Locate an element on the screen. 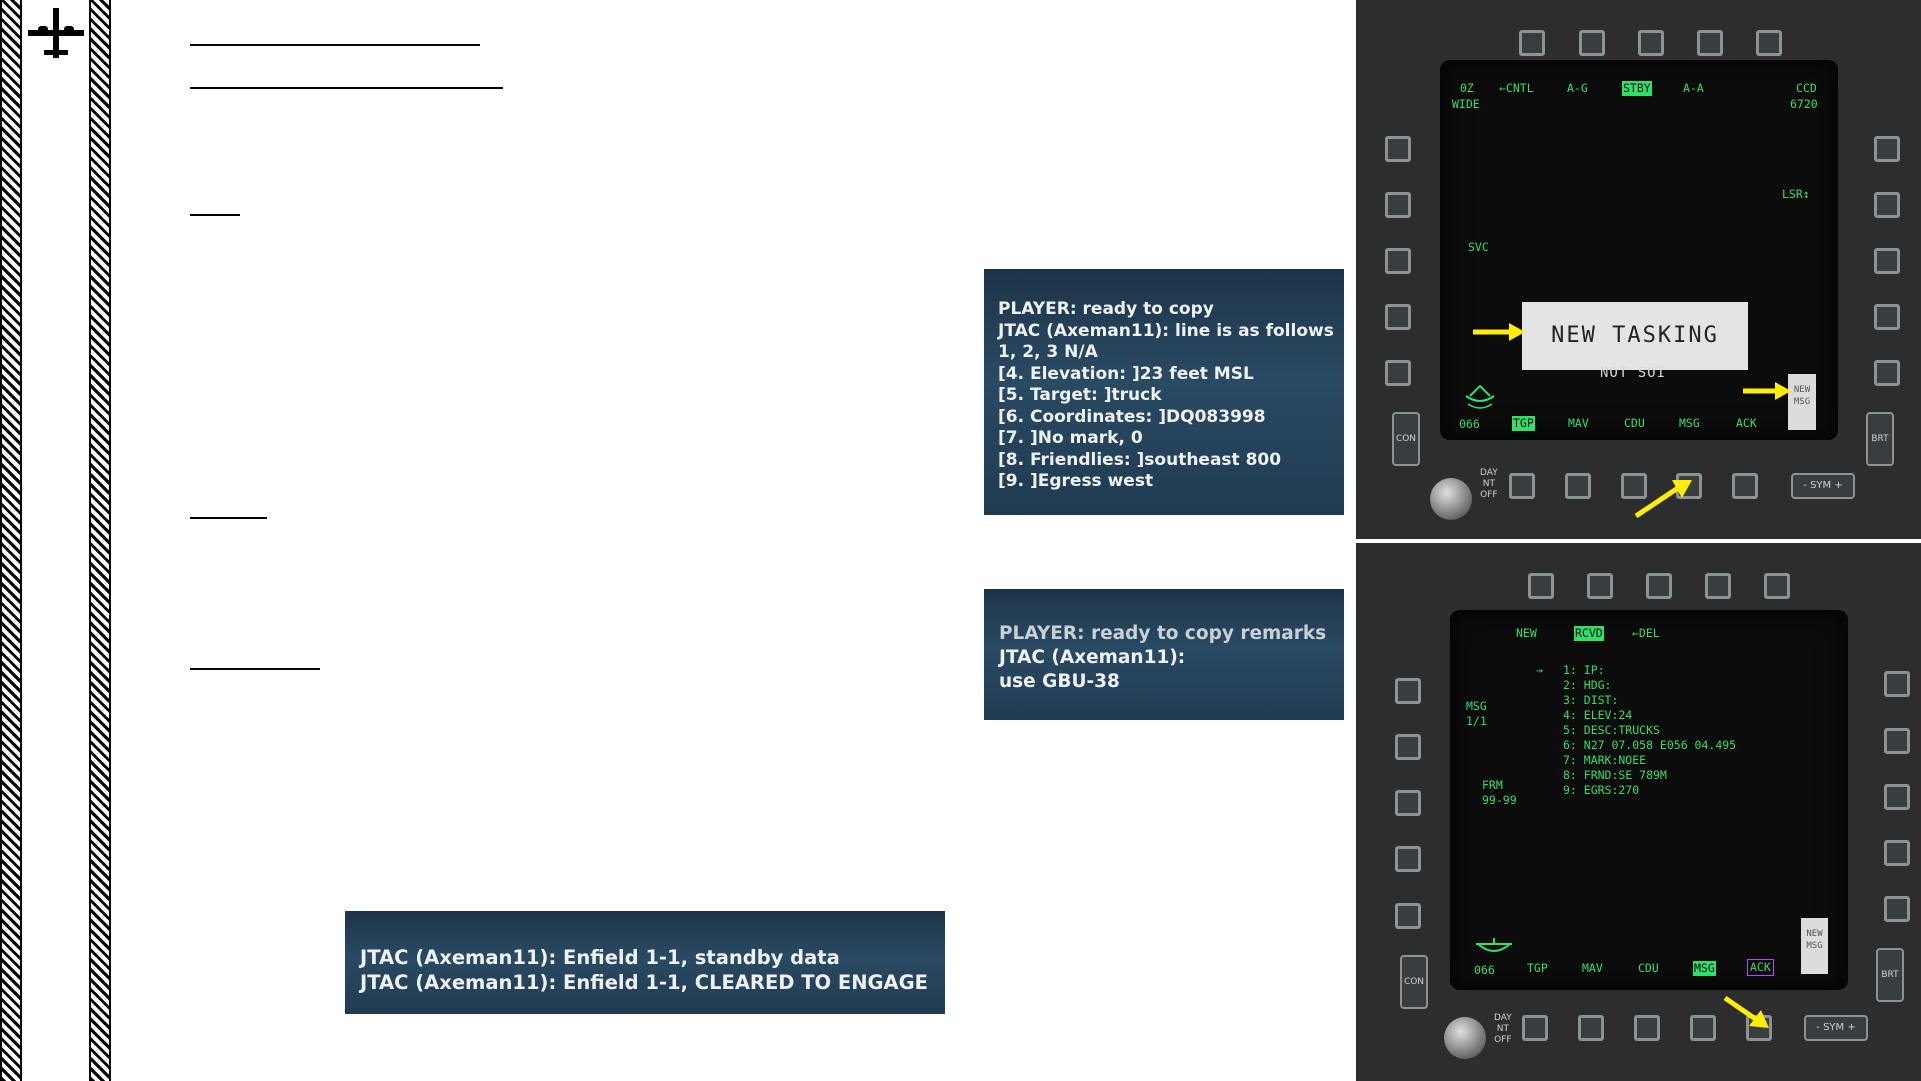 The height and width of the screenshot is (1081, 1921). message-line: 5: DESC:TRUCKS is located at coordinates (1611, 730).